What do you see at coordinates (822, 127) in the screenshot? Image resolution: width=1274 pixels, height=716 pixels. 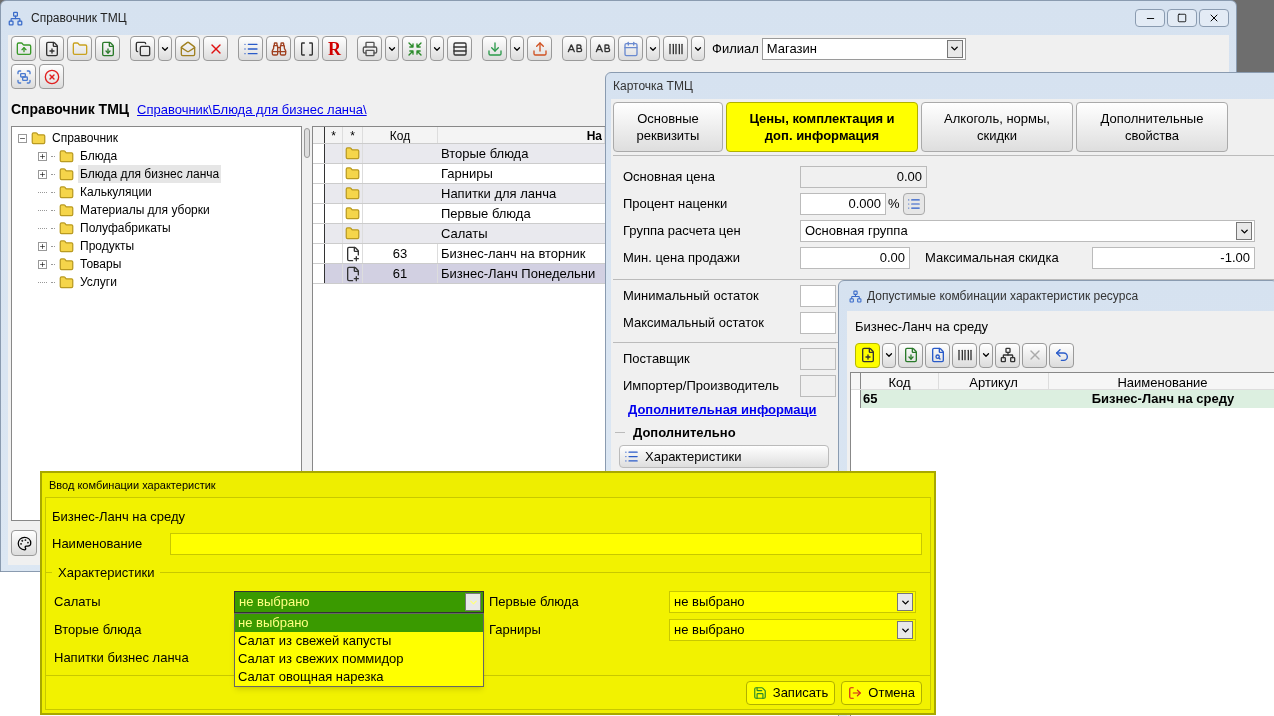 I see `tab: Цены, комплектация и доп. информация` at bounding box center [822, 127].